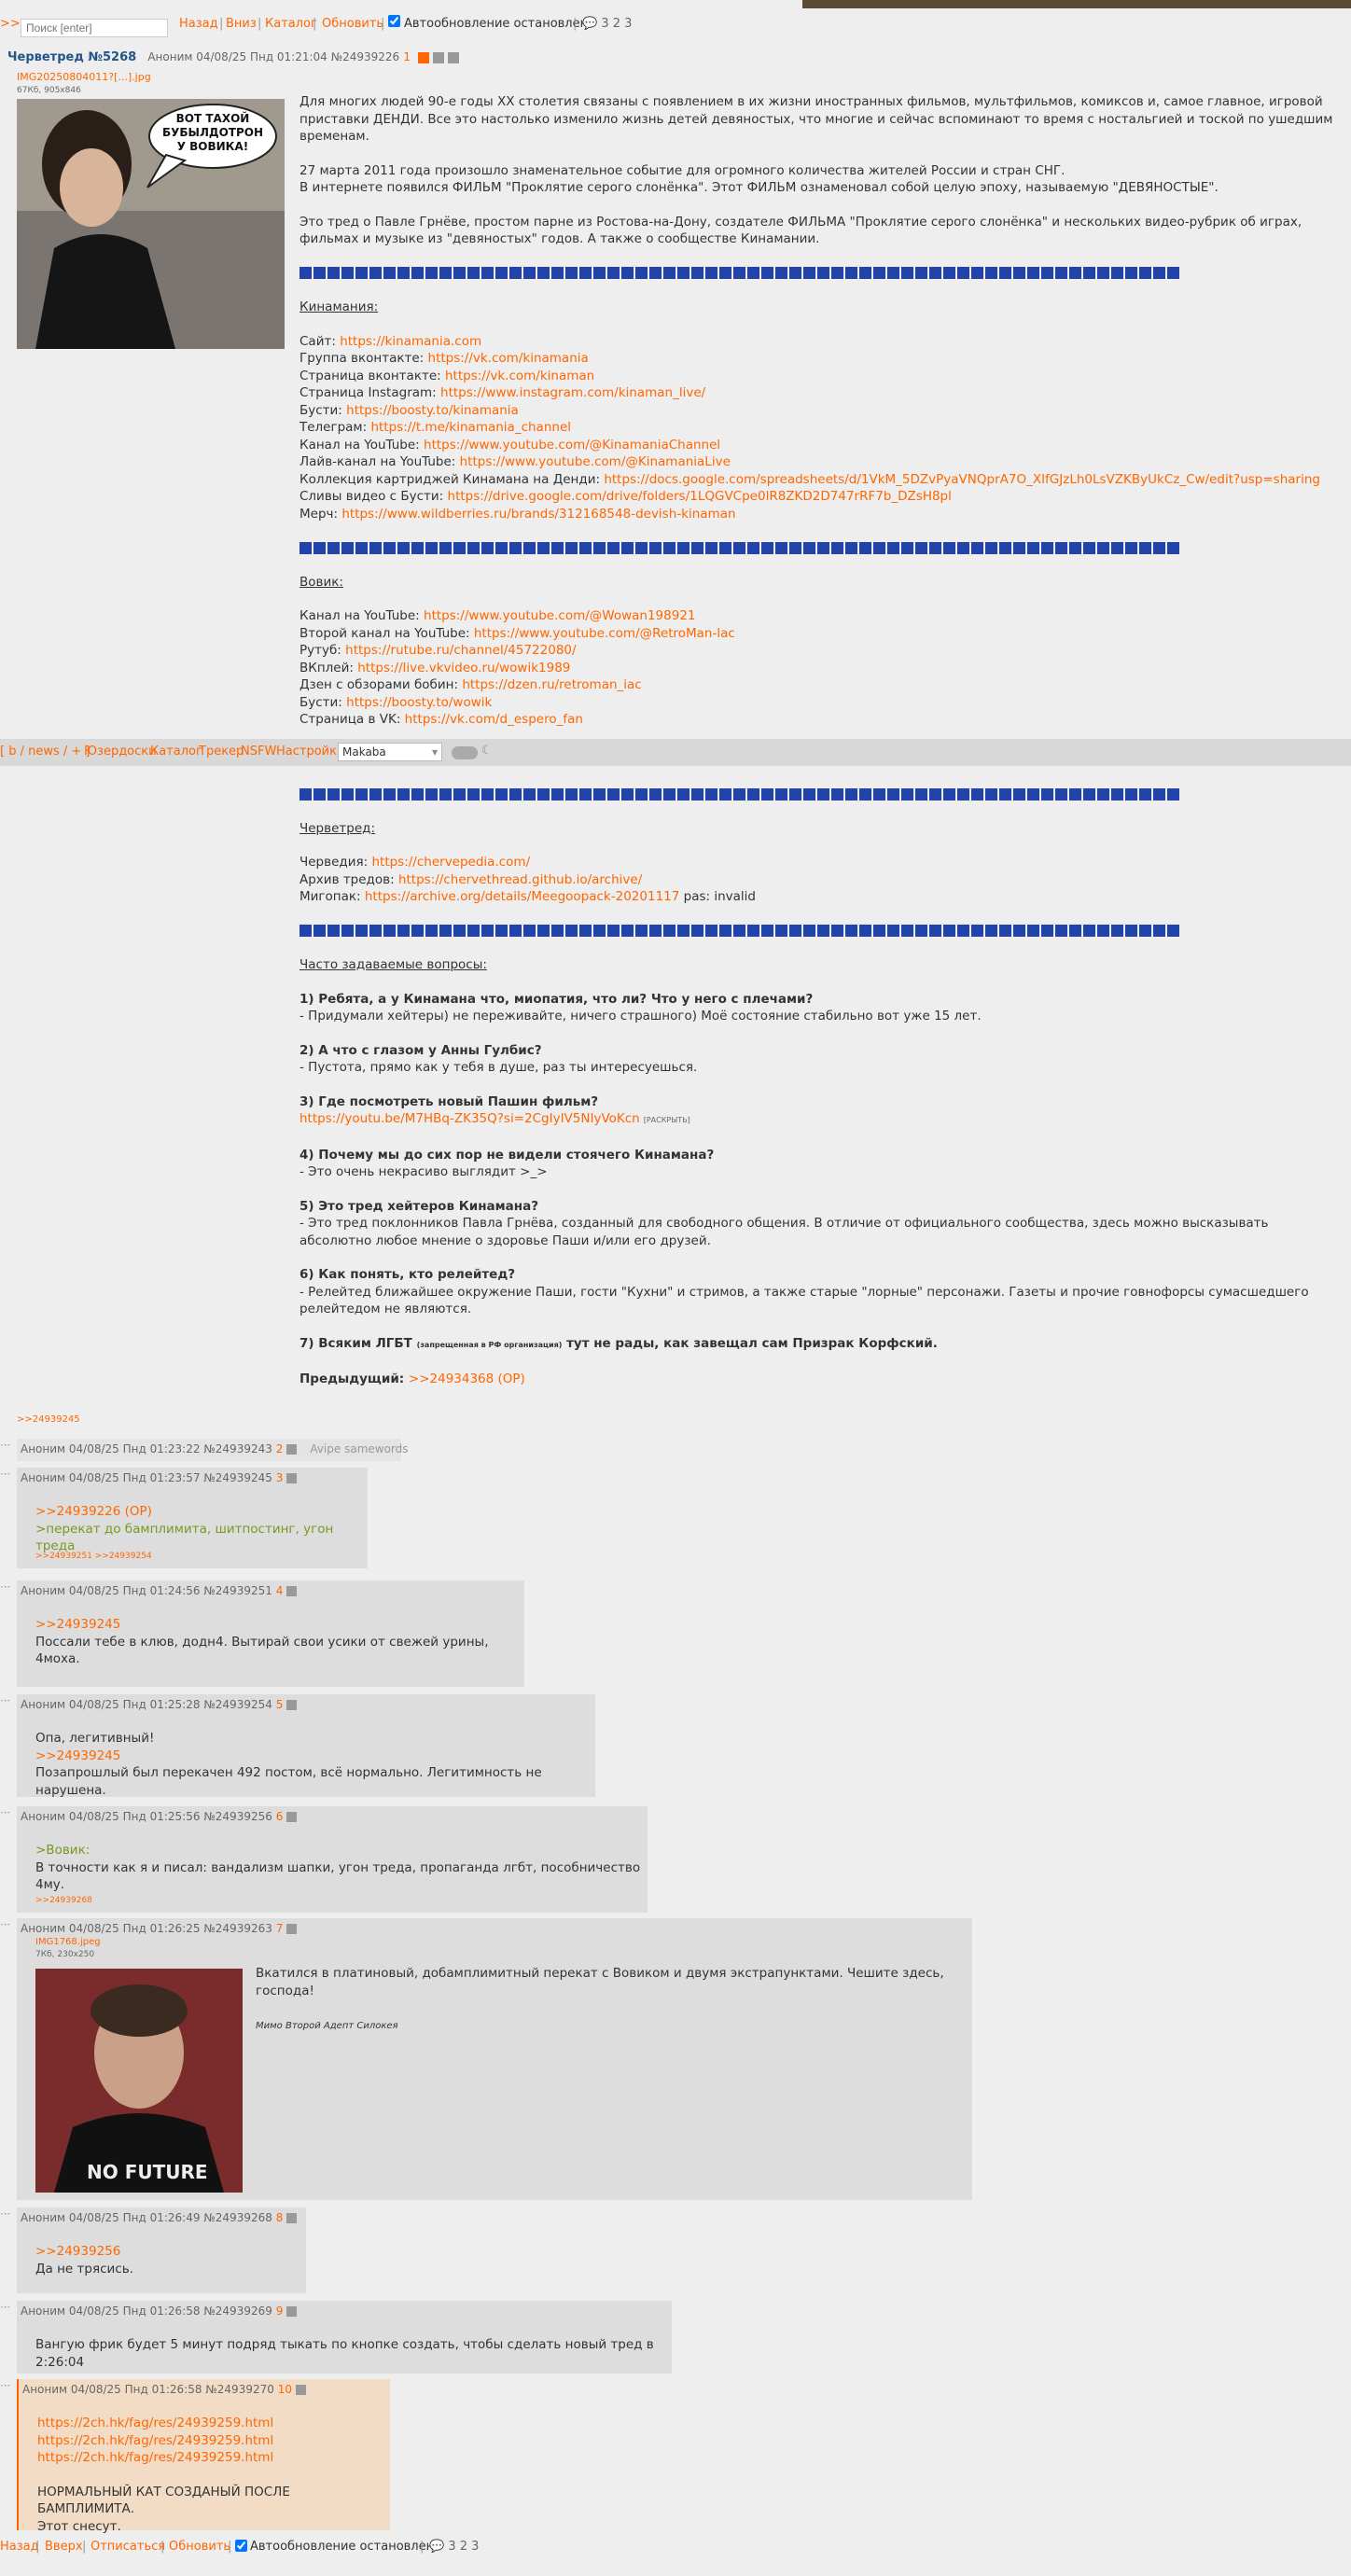  Describe the element at coordinates (520, 879) in the screenshot. I see `link-url: https://chervethread.github.io/archive/` at that location.